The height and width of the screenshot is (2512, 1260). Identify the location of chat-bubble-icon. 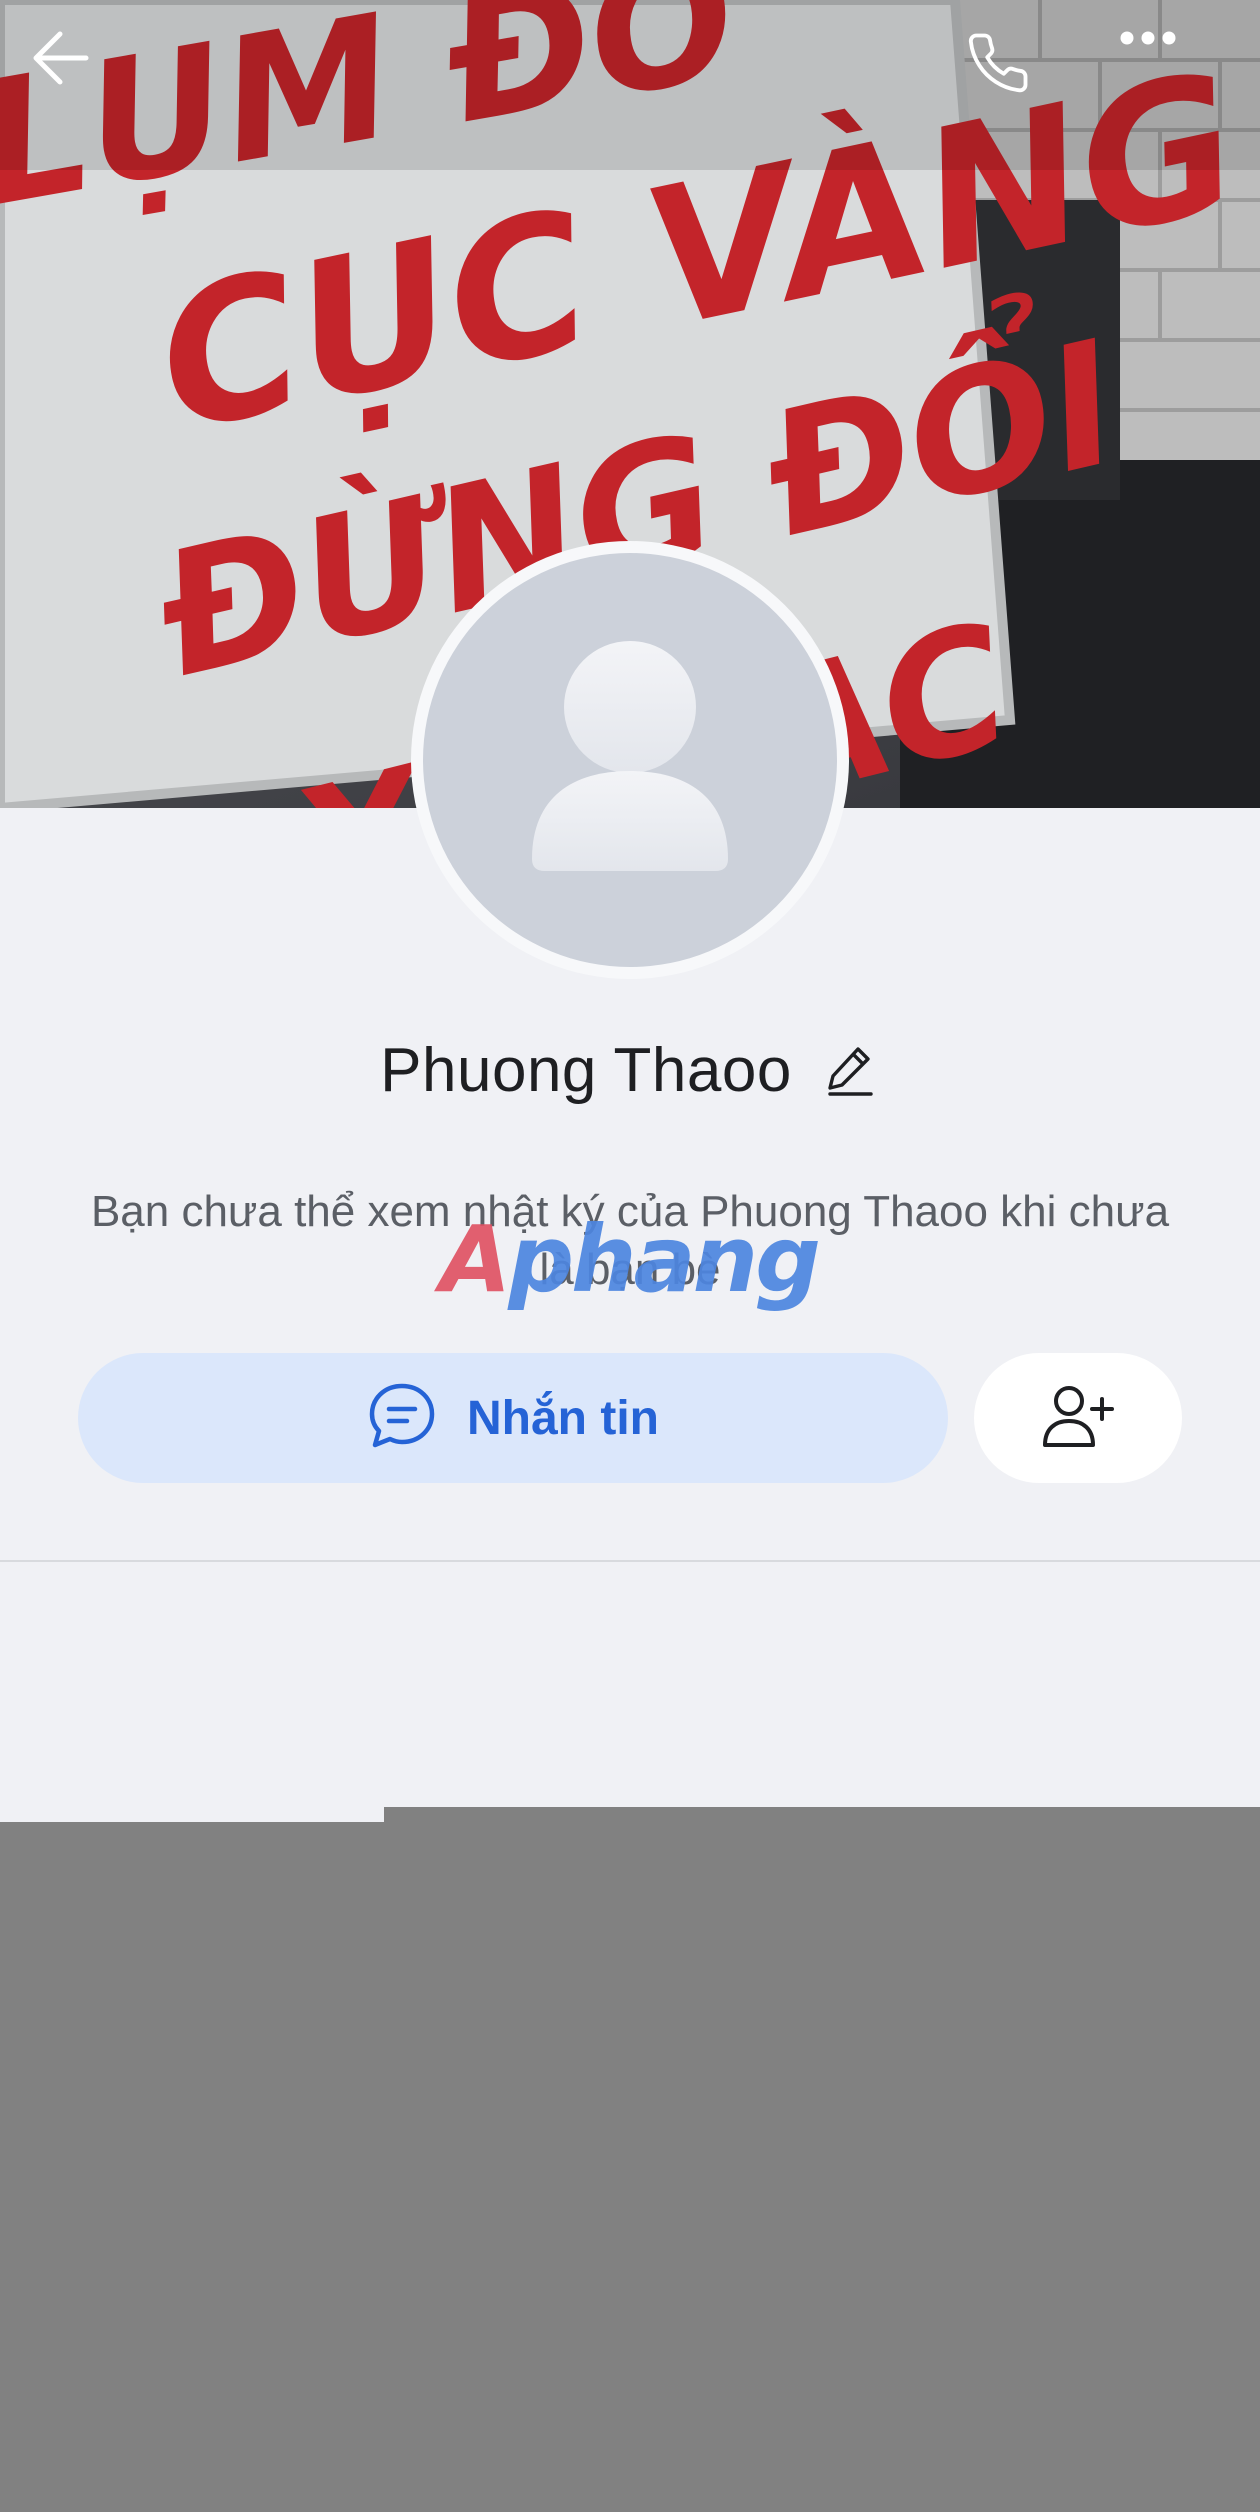
(402, 1418).